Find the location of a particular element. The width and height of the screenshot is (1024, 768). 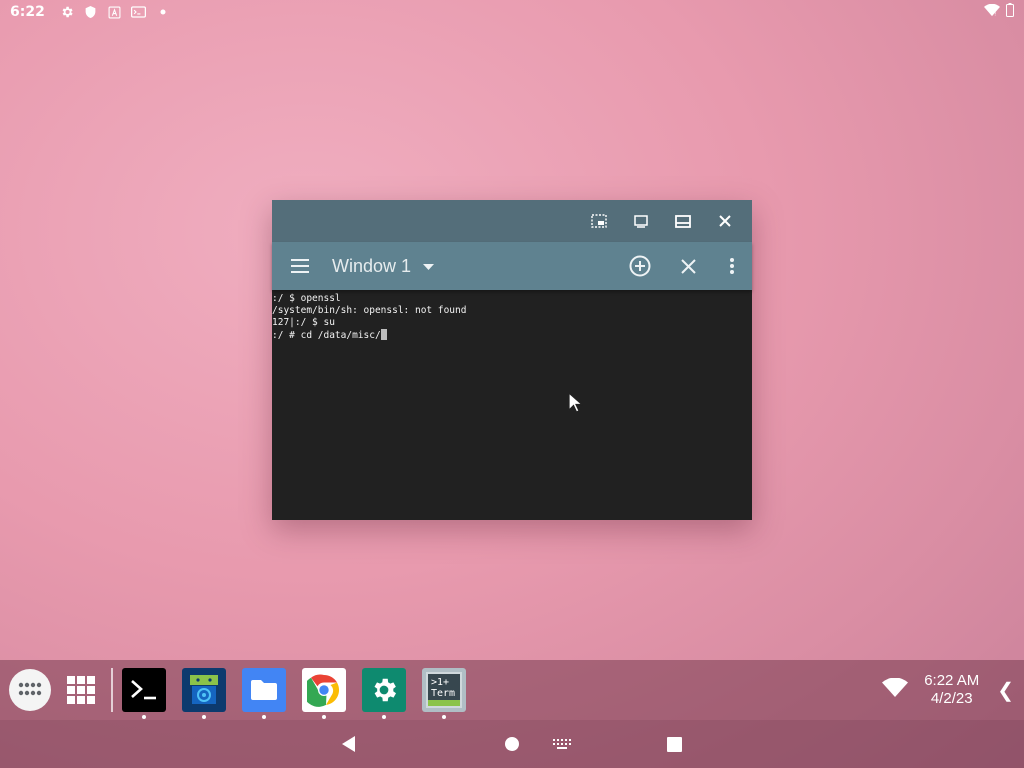

taskbar-app-chrome is located at coordinates (324, 693).